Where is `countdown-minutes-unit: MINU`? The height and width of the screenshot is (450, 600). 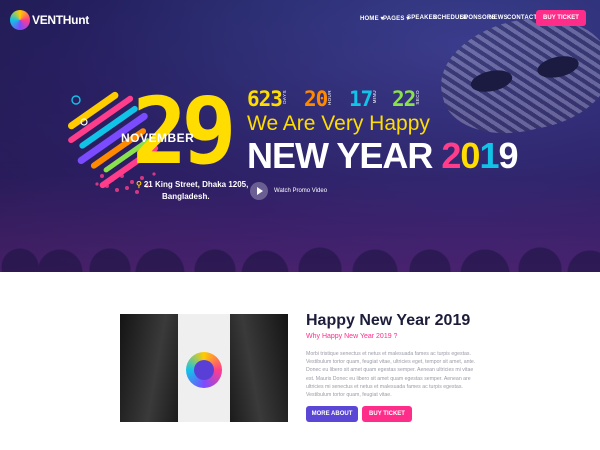 countdown-minutes-unit: MINU is located at coordinates (374, 97).